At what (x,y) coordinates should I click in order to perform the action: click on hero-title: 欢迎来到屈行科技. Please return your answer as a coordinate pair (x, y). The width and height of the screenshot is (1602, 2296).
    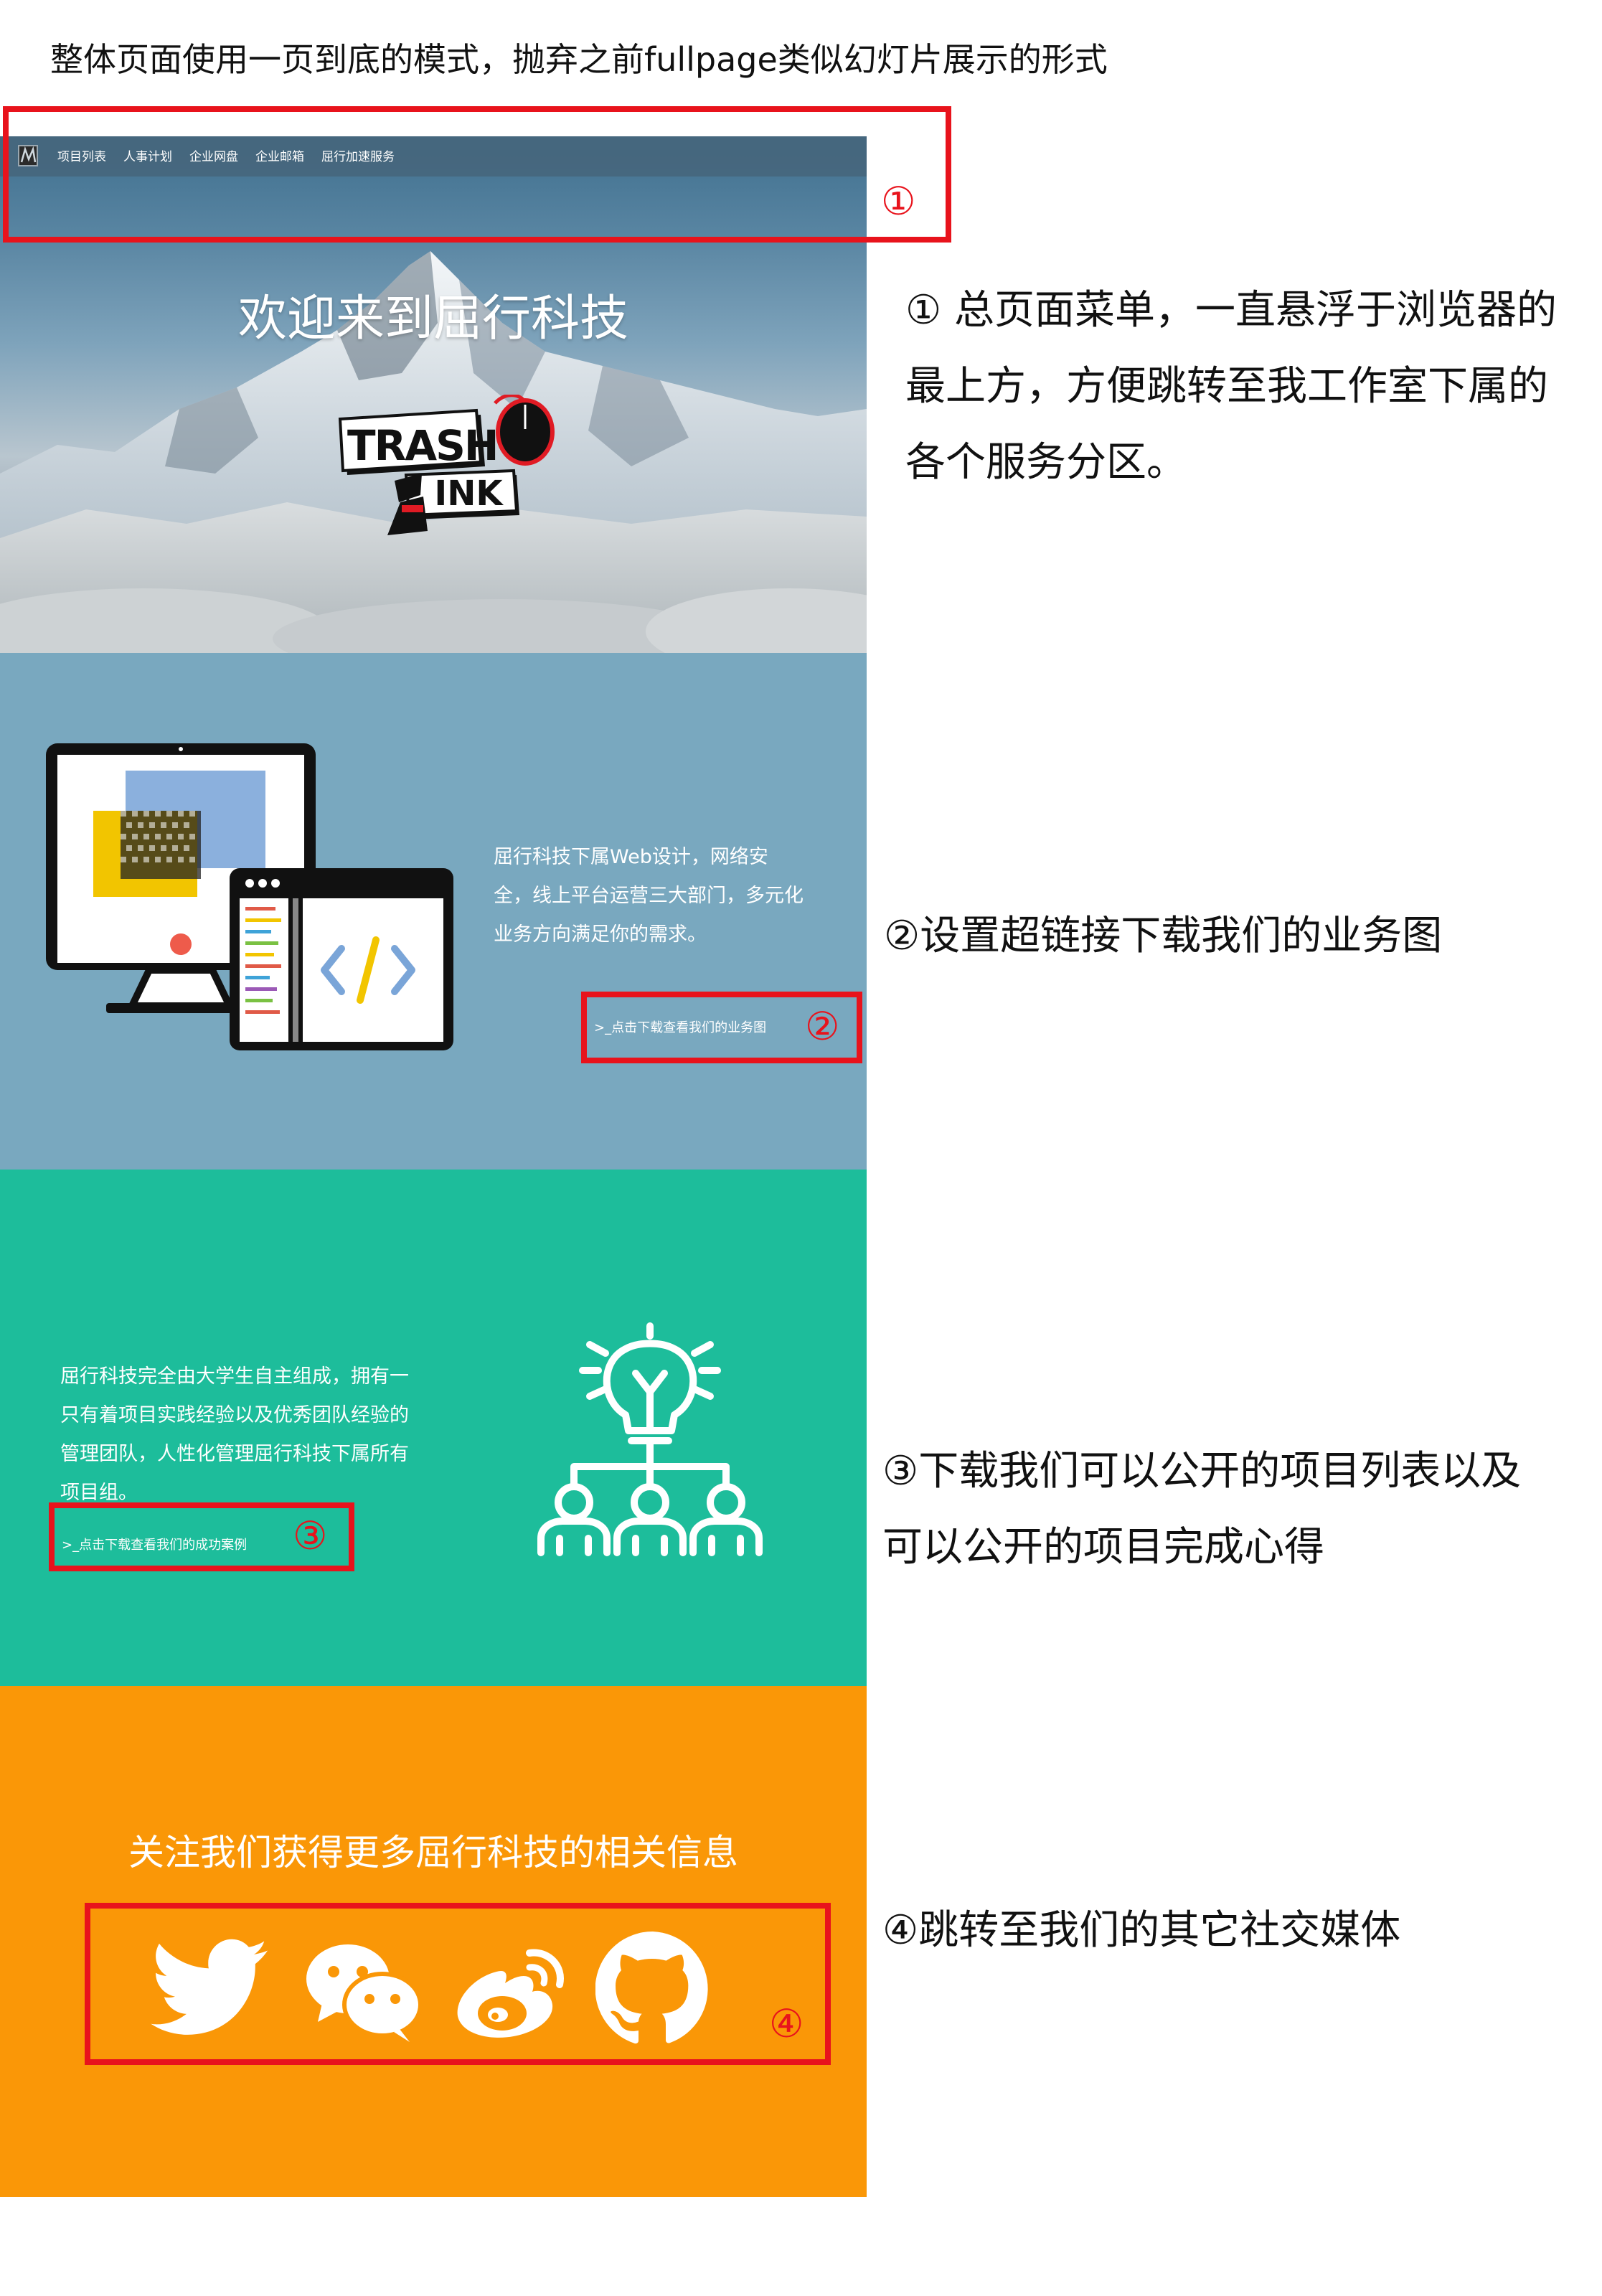
    Looking at the image, I should click on (432, 319).